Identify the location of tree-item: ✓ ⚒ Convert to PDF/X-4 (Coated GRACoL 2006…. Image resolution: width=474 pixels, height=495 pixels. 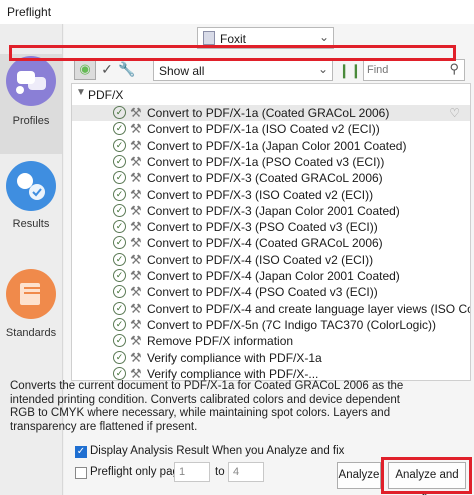
(271, 243).